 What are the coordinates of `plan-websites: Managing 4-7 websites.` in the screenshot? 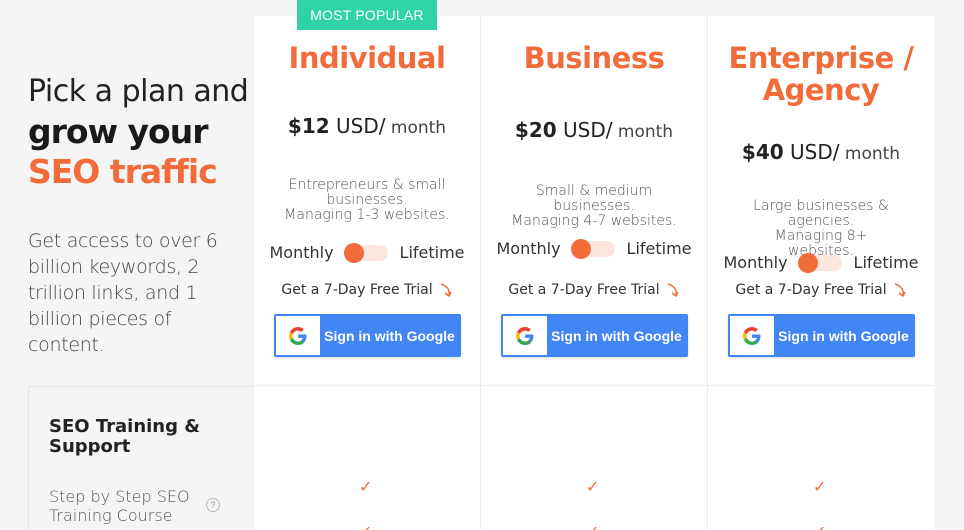 It's located at (594, 221).